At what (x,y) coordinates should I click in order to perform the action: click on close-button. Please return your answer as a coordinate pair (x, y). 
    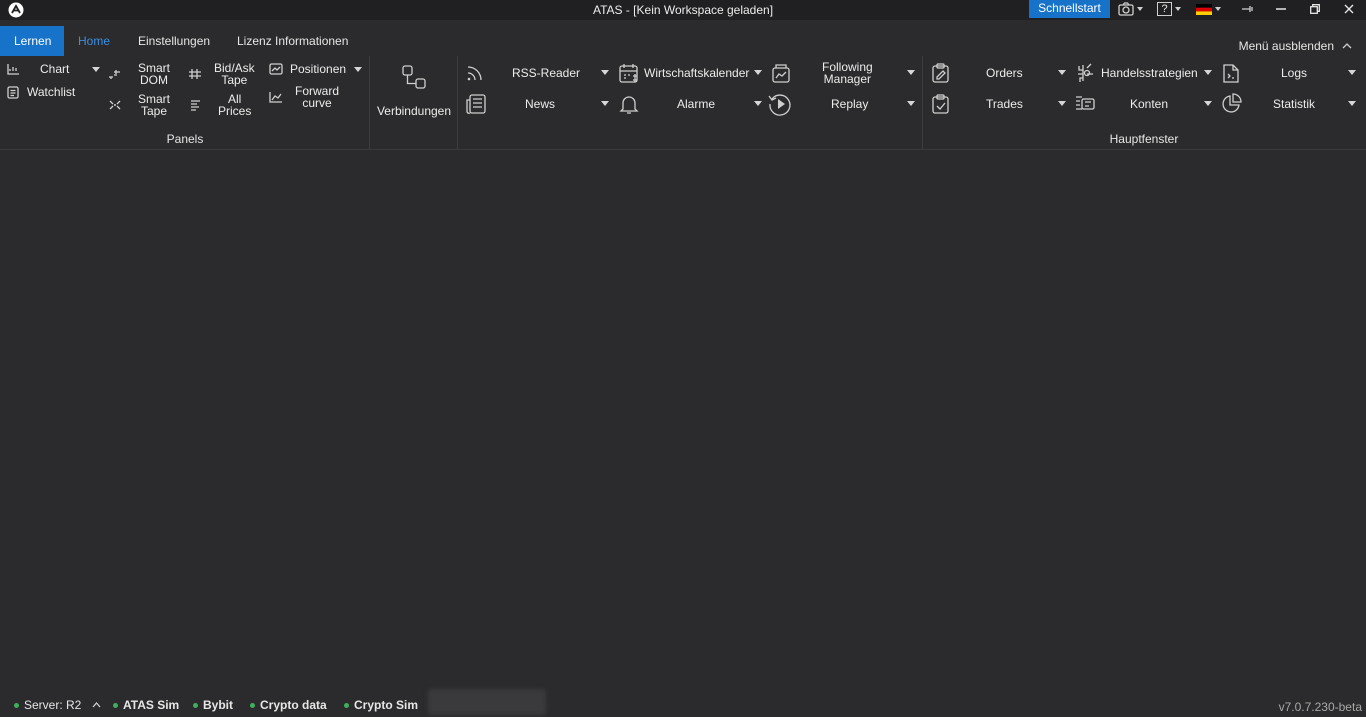
    Looking at the image, I should click on (1349, 9).